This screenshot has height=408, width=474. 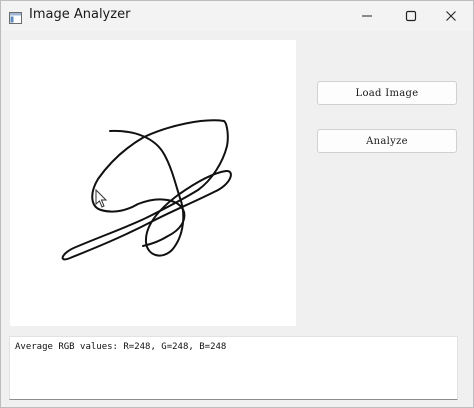 I want to click on mouse-pointer-icon, so click(x=101, y=198).